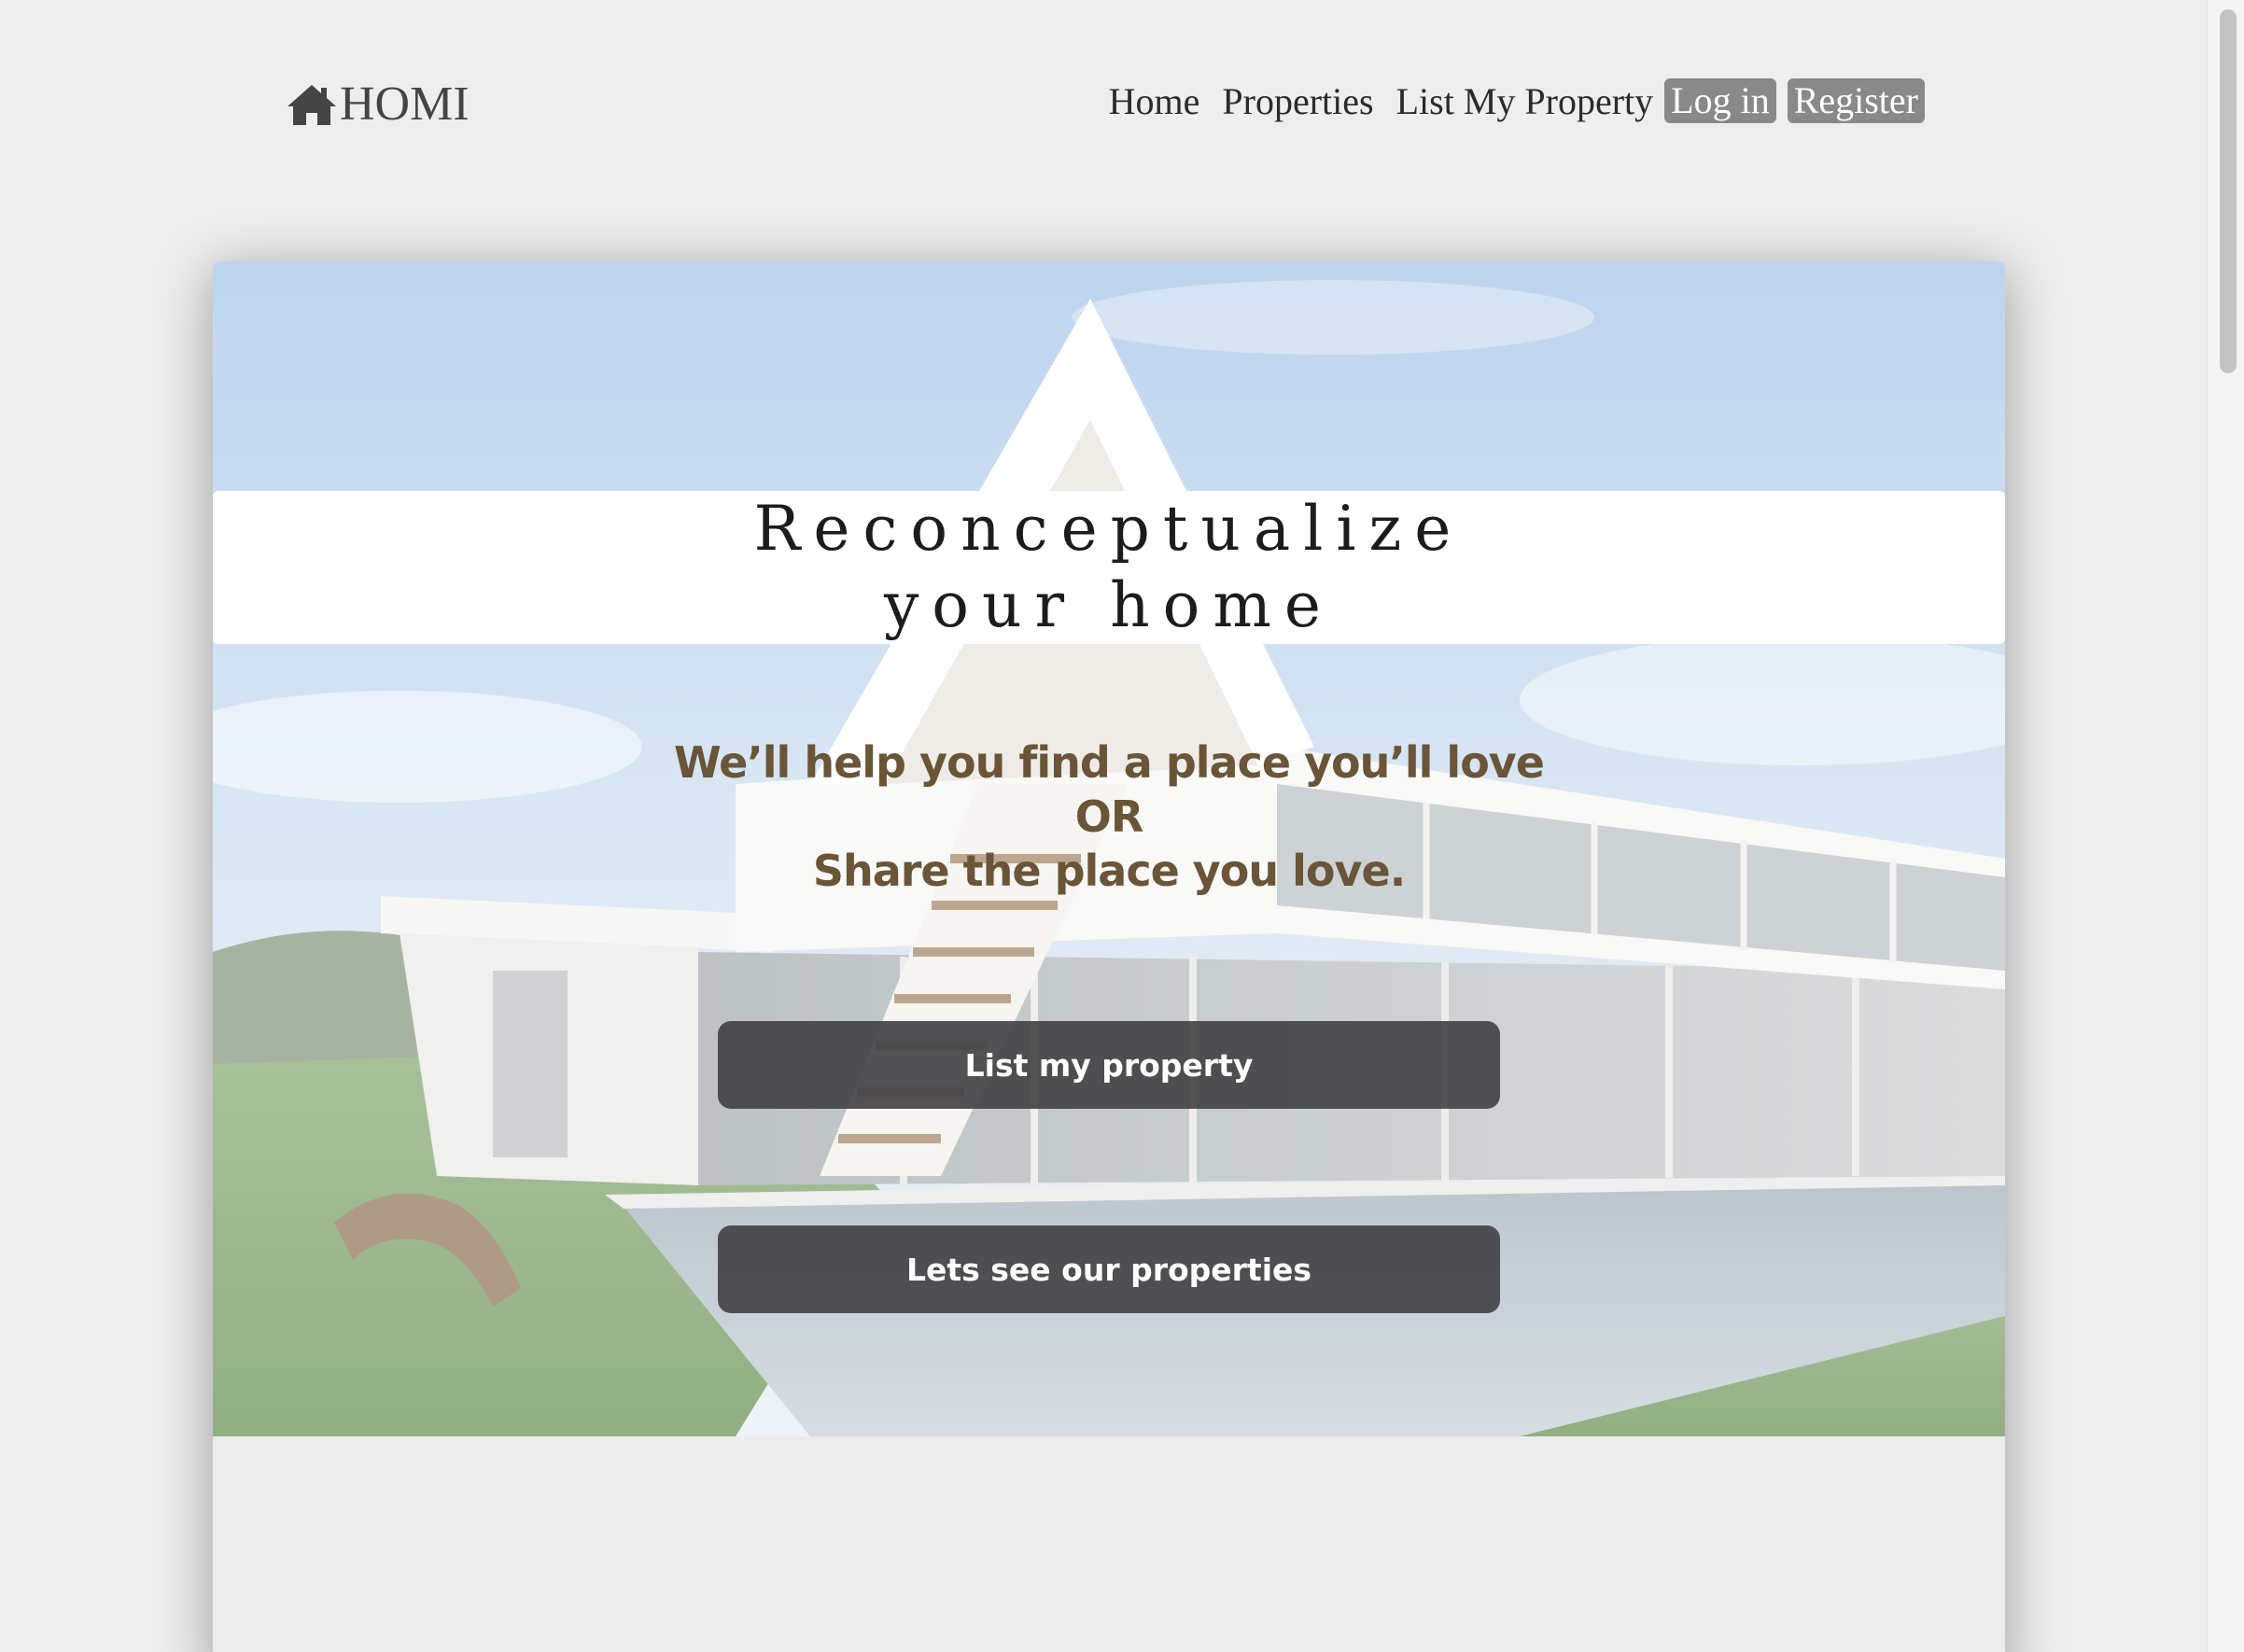  What do you see at coordinates (1109, 762) in the screenshot?
I see `tagline-line-1: We’ll help you find a place you’ll love` at bounding box center [1109, 762].